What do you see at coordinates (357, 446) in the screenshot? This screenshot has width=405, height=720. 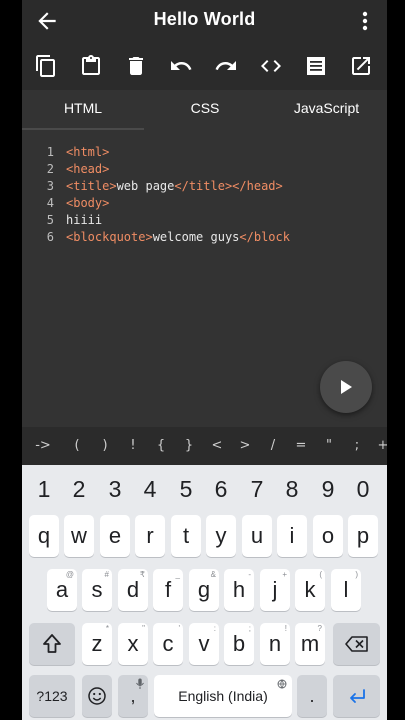 I see `symbol-key: ;` at bounding box center [357, 446].